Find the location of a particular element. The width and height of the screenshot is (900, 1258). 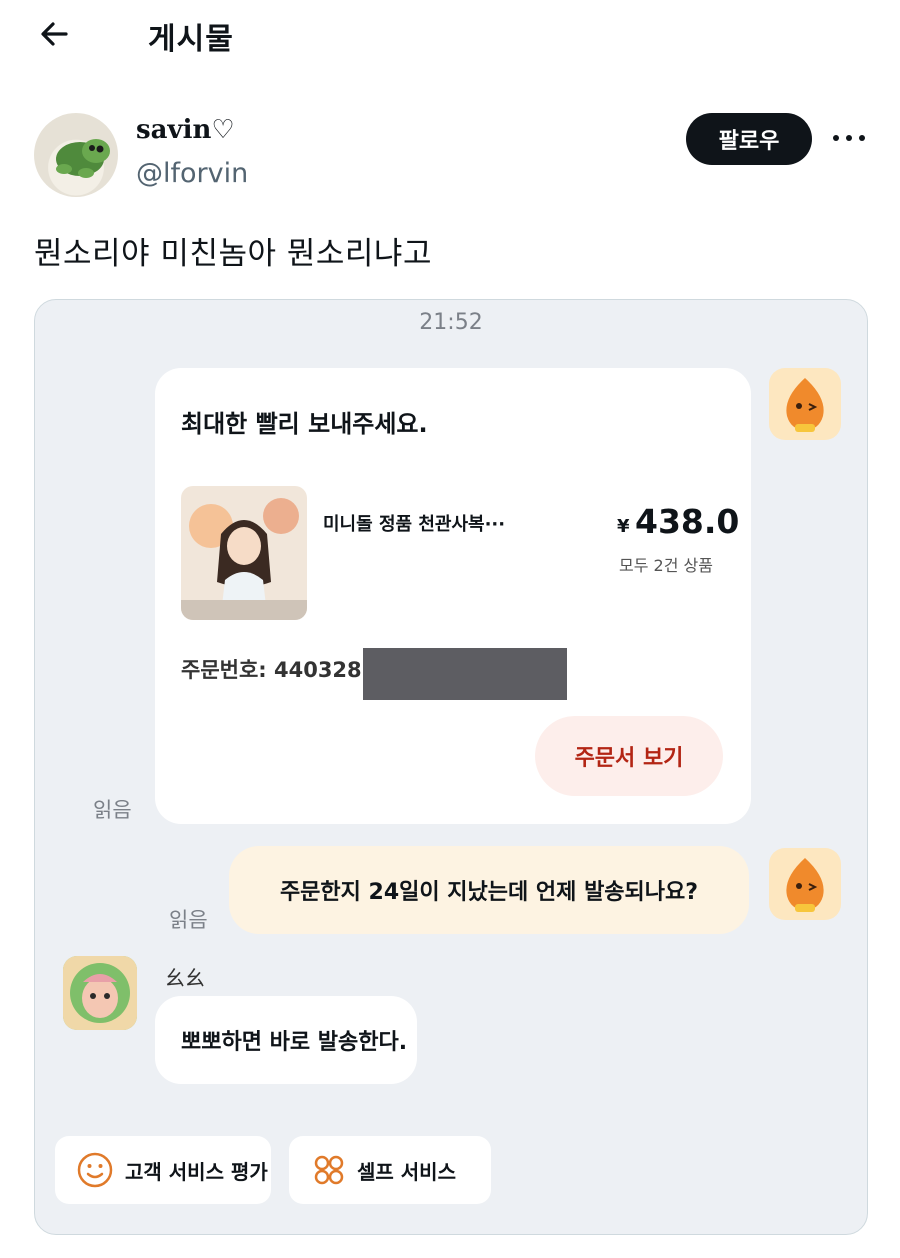

post-text: 뭔소리야 미친놈아 뭔소리냐고 is located at coordinates (233, 254).